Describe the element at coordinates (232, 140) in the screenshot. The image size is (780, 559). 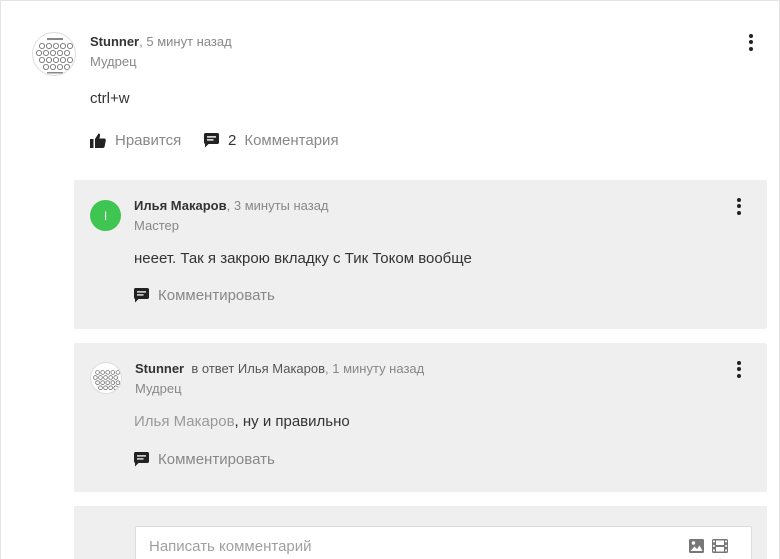
I see `comments-count: 2` at that location.